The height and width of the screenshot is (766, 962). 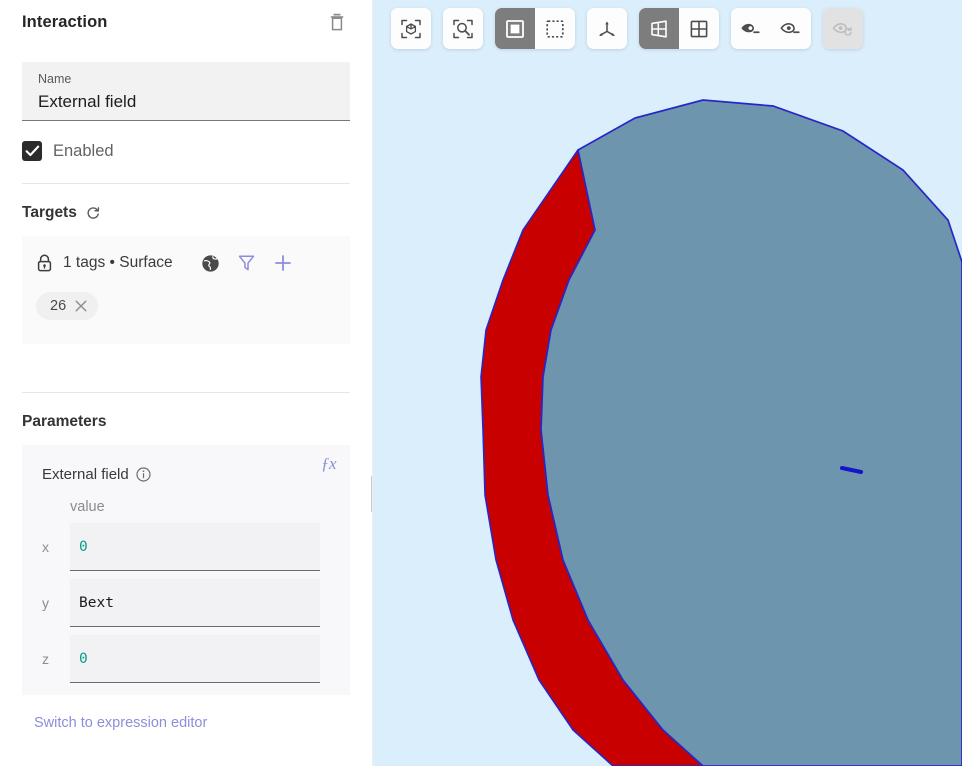 I want to click on close-icon, so click(x=81, y=306).